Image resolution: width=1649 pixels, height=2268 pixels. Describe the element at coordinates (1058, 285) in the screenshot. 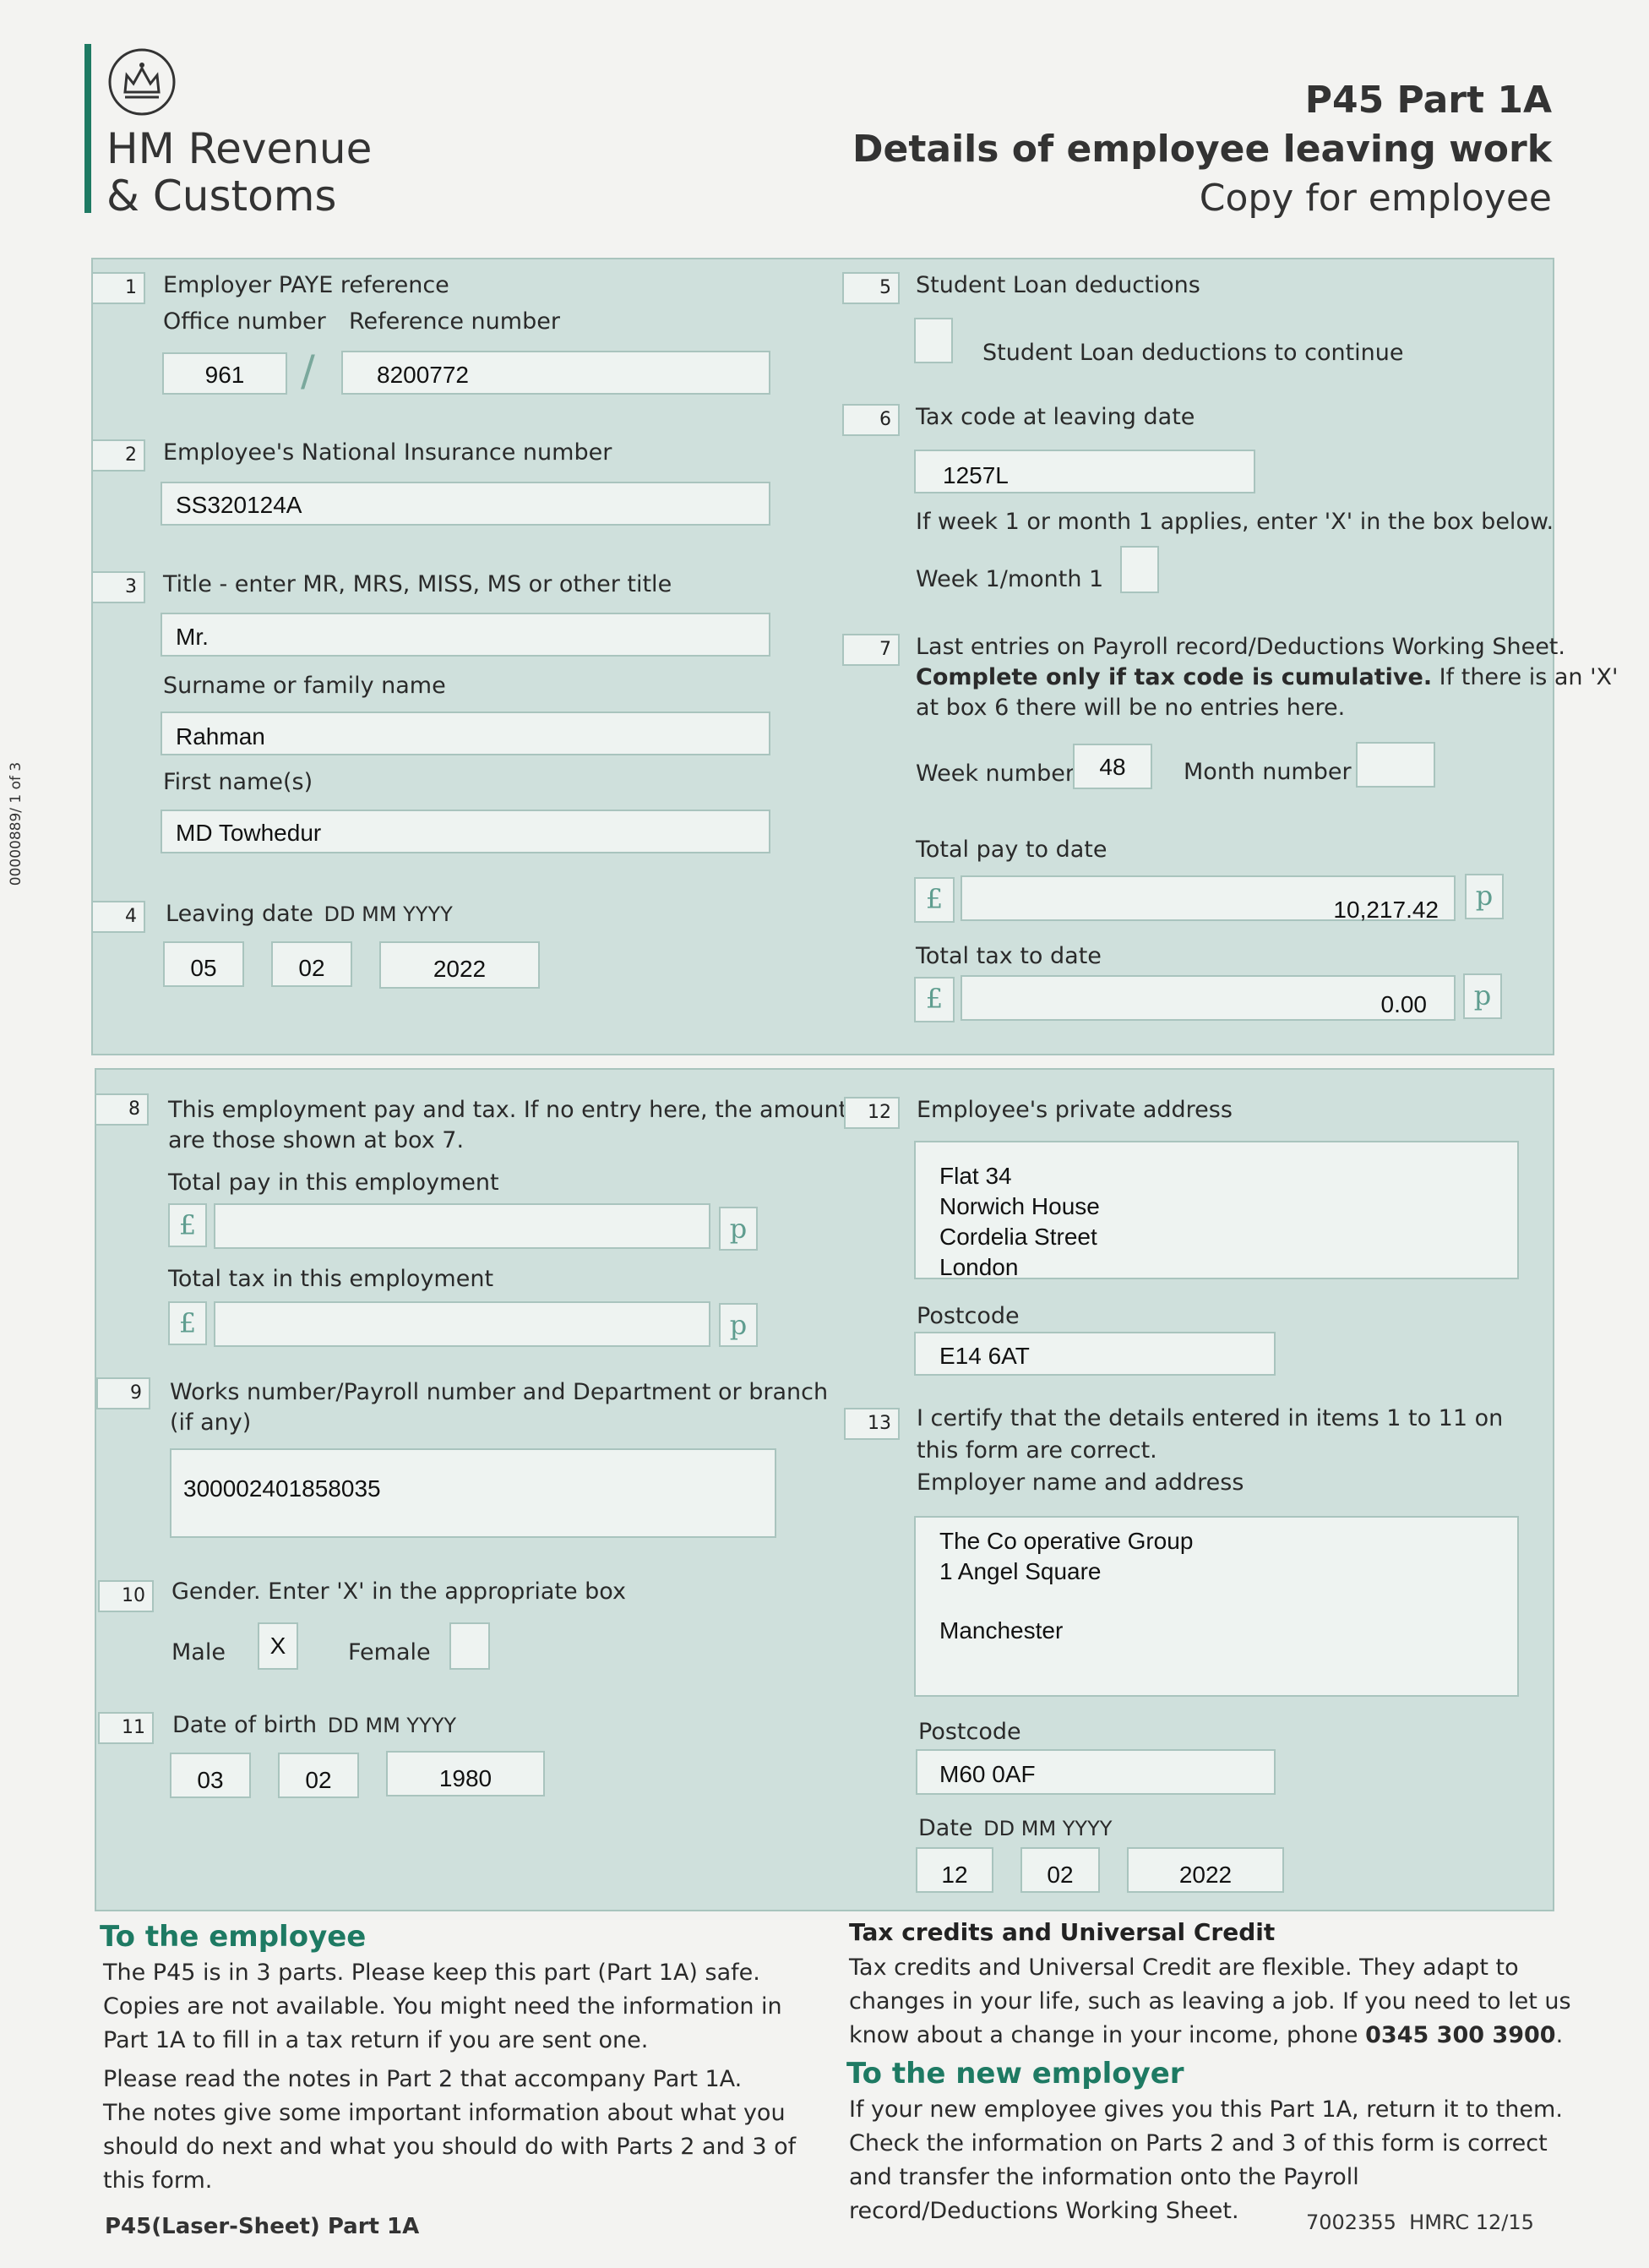

I see `student-loan-label: Student Loan deductions` at that location.